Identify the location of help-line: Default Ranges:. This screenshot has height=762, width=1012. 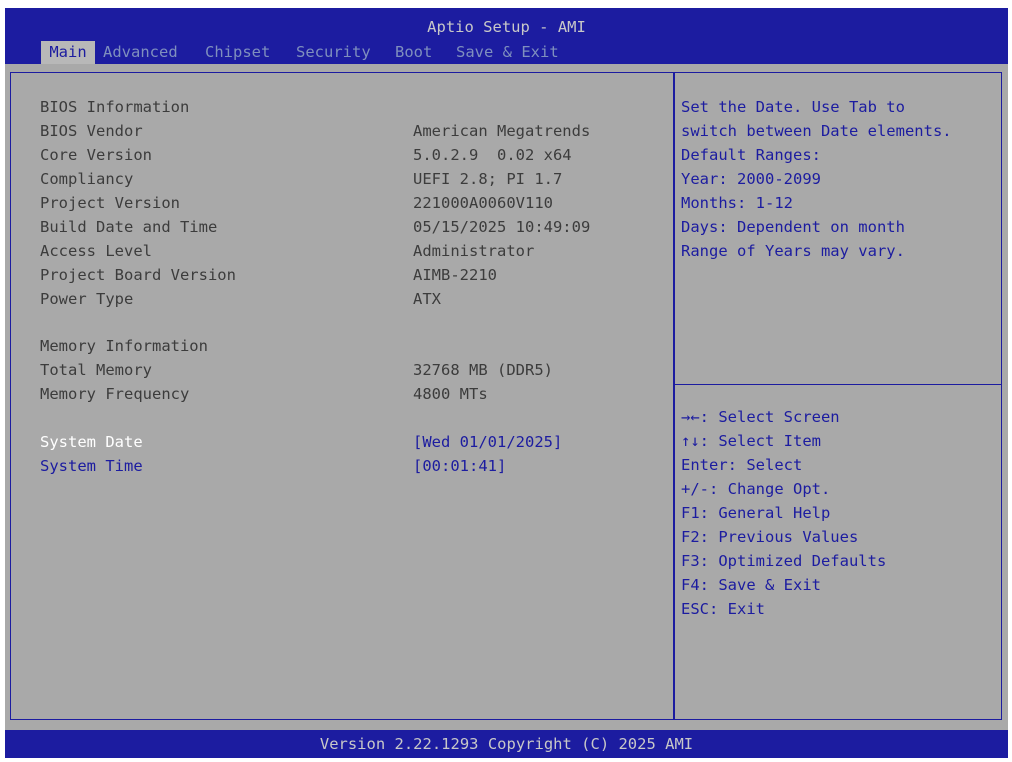
(751, 155).